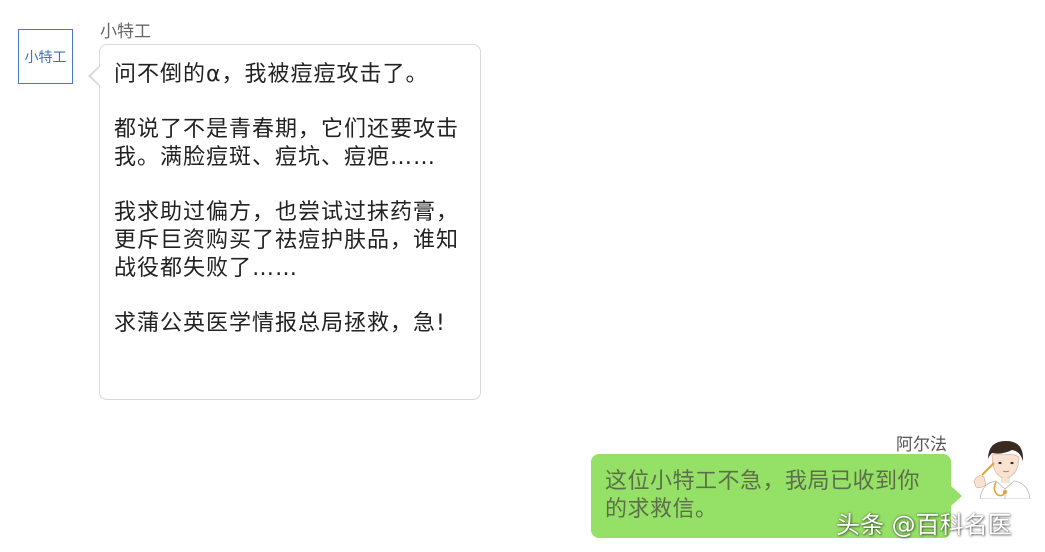 This screenshot has width=1045, height=552. Describe the element at coordinates (271, 74) in the screenshot. I see `message-paragraph: 问不倒的α，我被痘痘攻击了。` at that location.